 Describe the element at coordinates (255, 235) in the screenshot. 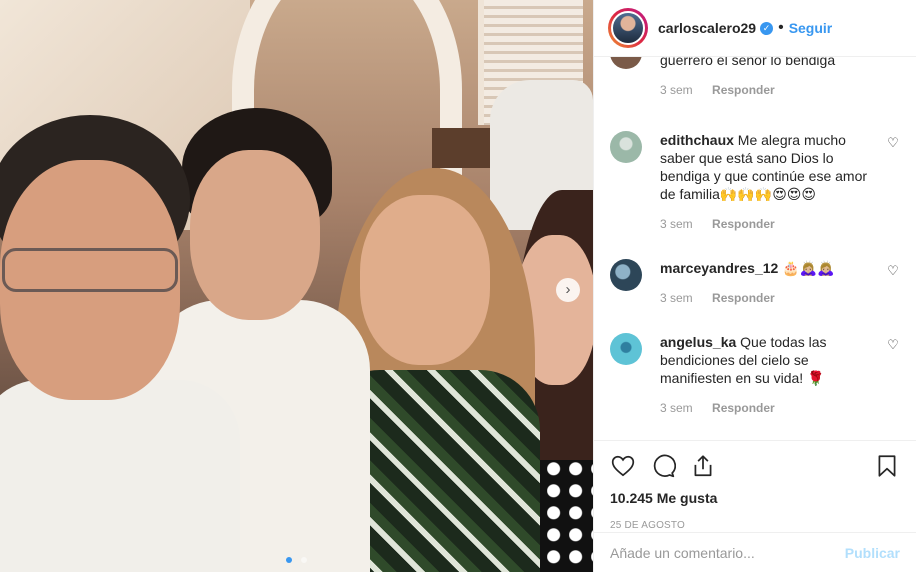

I see `photo-person-2-face` at that location.